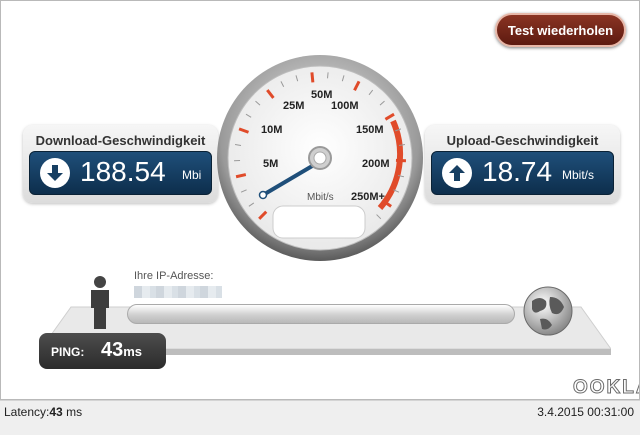 The image size is (640, 435). Describe the element at coordinates (271, 130) in the screenshot. I see `gauge-label-10m: 10M` at that location.